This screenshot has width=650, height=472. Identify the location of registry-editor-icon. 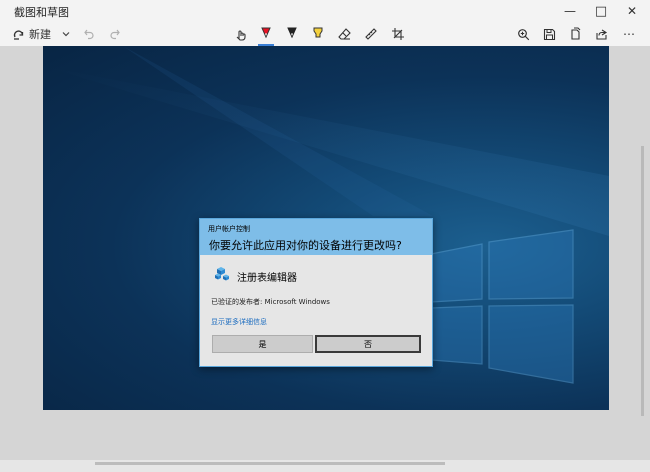
(222, 274).